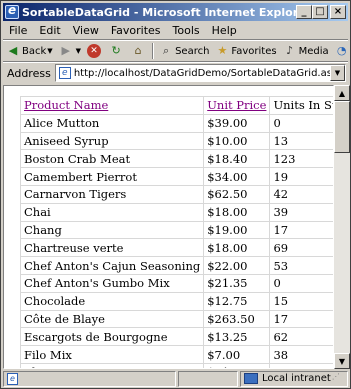  I want to click on cell-product-name: Camembert Pierrot, so click(112, 176).